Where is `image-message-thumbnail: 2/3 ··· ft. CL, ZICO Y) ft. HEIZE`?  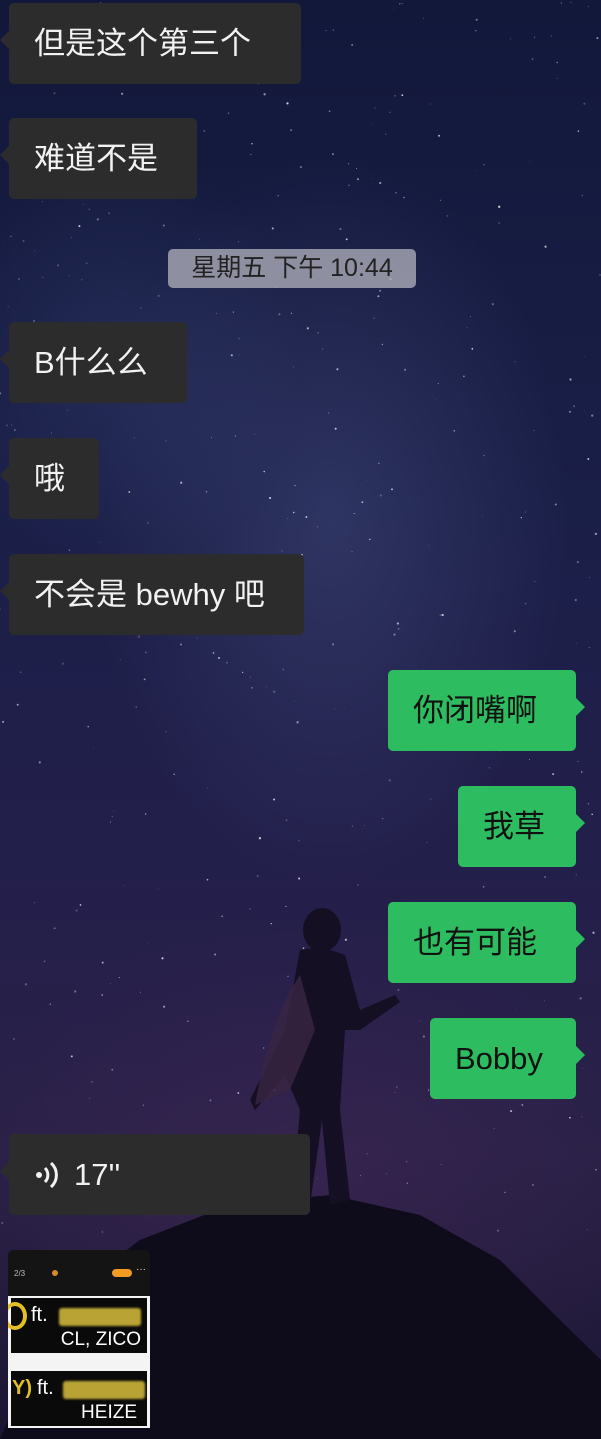
image-message-thumbnail: 2/3 ··· ft. CL, ZICO Y) ft. HEIZE is located at coordinates (79, 1339).